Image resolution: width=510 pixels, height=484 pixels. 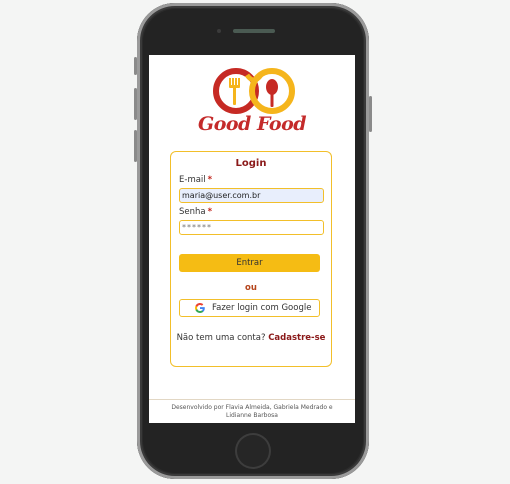 I want to click on volume-down-button, so click(x=135, y=146).